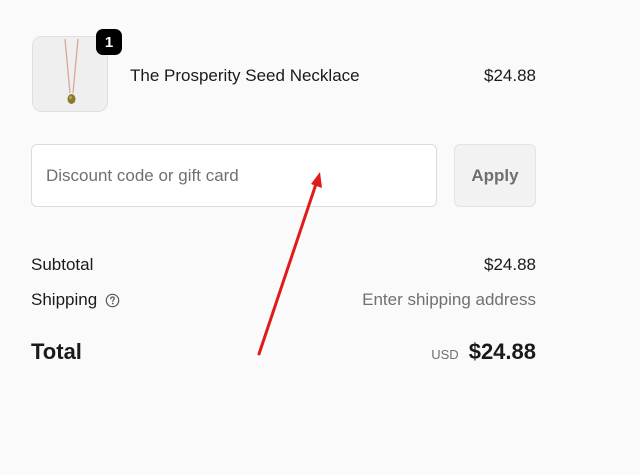 The height and width of the screenshot is (475, 640). What do you see at coordinates (64, 299) in the screenshot?
I see `shipping-label: Shipping` at bounding box center [64, 299].